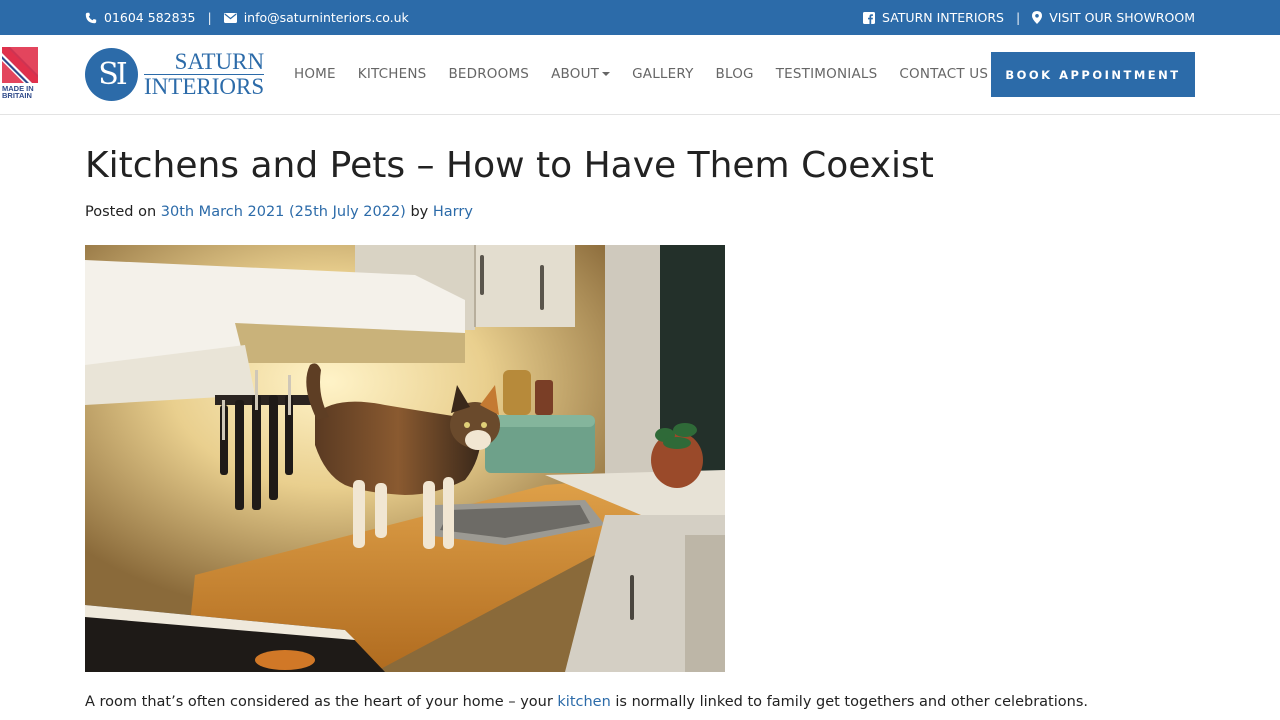 The height and width of the screenshot is (720, 1280). What do you see at coordinates (230, 17) in the screenshot?
I see `envelope-icon` at bounding box center [230, 17].